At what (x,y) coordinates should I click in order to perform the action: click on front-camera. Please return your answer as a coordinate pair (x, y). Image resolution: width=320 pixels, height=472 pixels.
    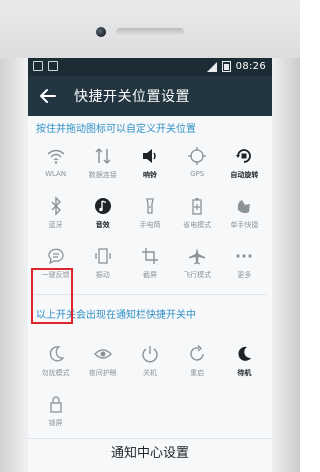
    Looking at the image, I should click on (101, 32).